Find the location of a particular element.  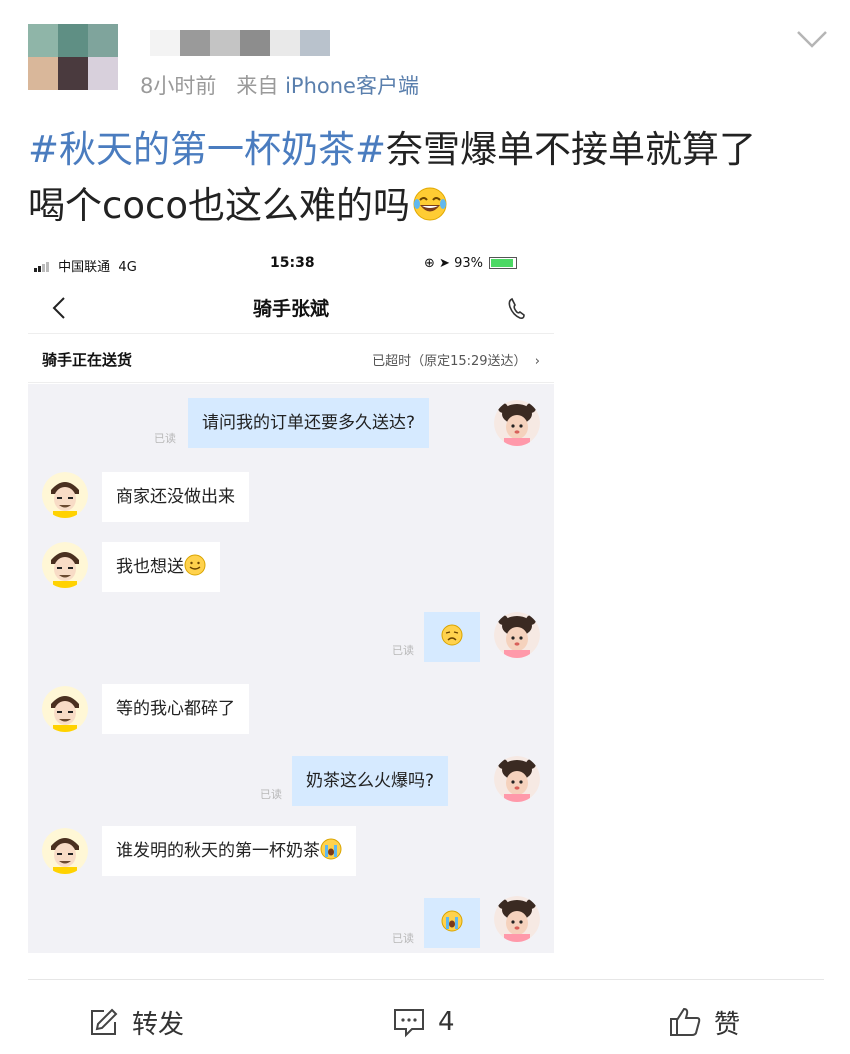

post-from-label: 来自 is located at coordinates (257, 86).